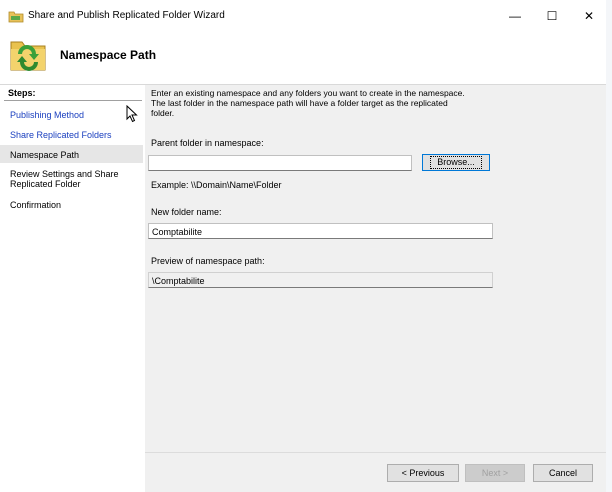 This screenshot has height=492, width=612. What do you see at coordinates (73, 100) in the screenshot?
I see `steps-divider` at bounding box center [73, 100].